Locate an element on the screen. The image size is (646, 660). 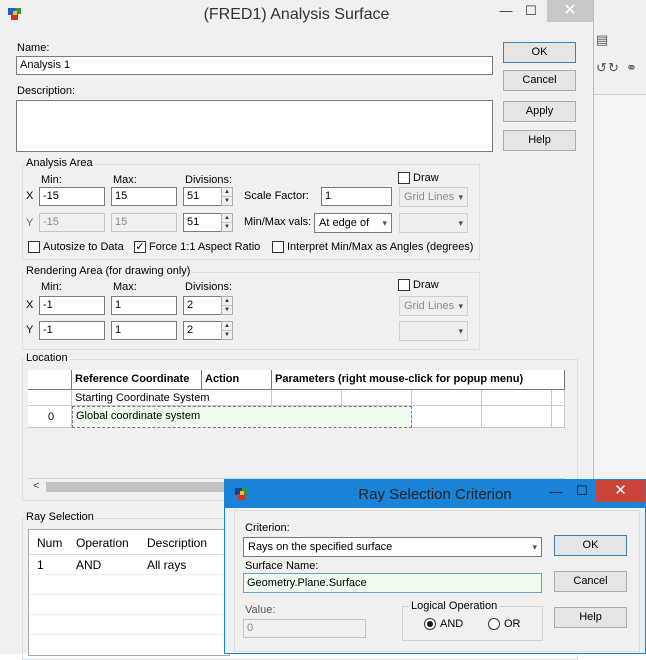
ray-row-description: All rays is located at coordinates (167, 565).